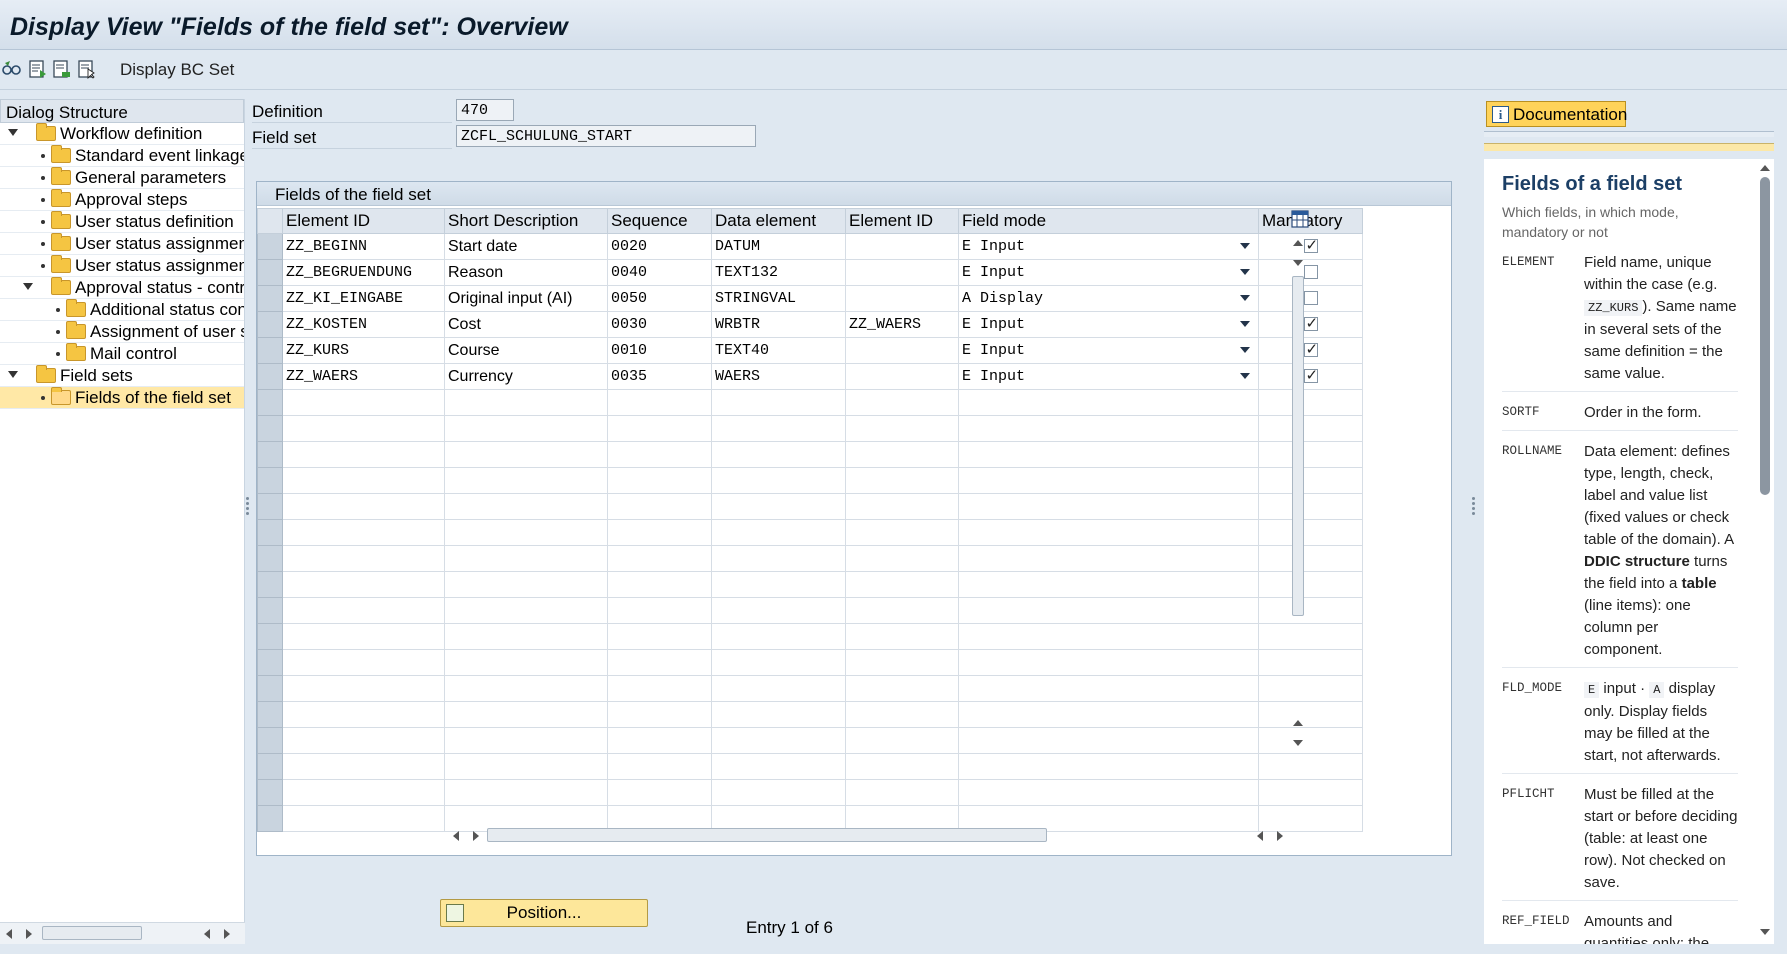 The image size is (1787, 954). Describe the element at coordinates (12, 69) in the screenshot. I see `glasses-change-icon` at that location.